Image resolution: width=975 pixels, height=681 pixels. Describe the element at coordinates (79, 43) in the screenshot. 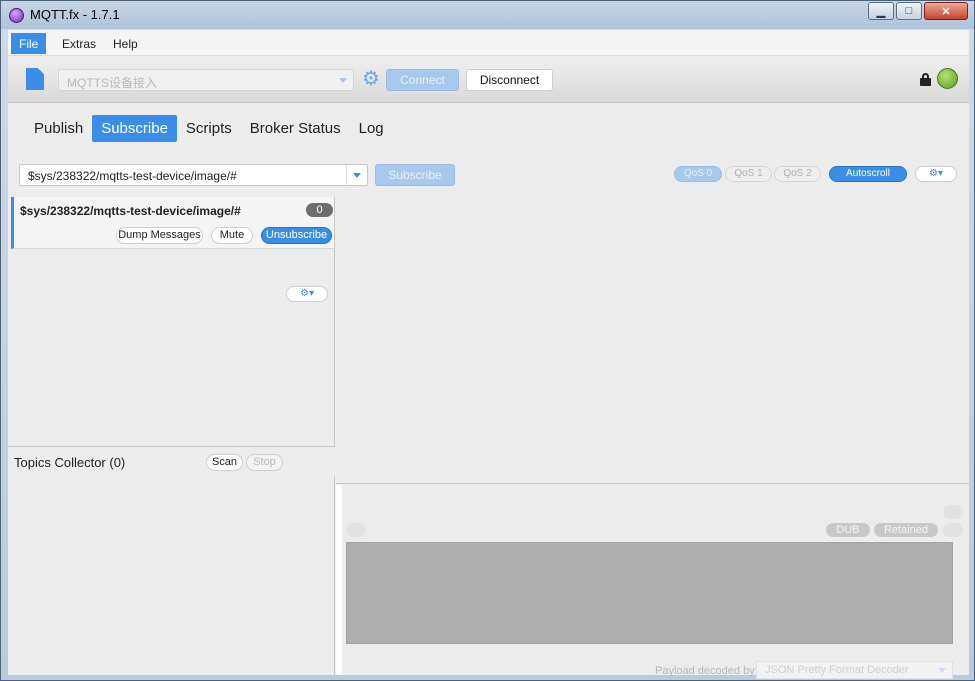

I see `menu-extras: Extras` at that location.